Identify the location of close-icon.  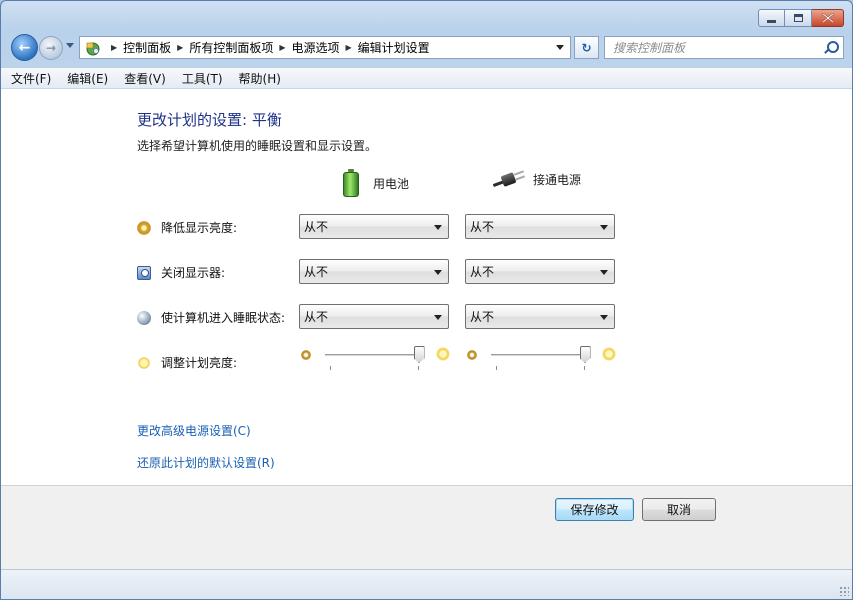
(827, 18).